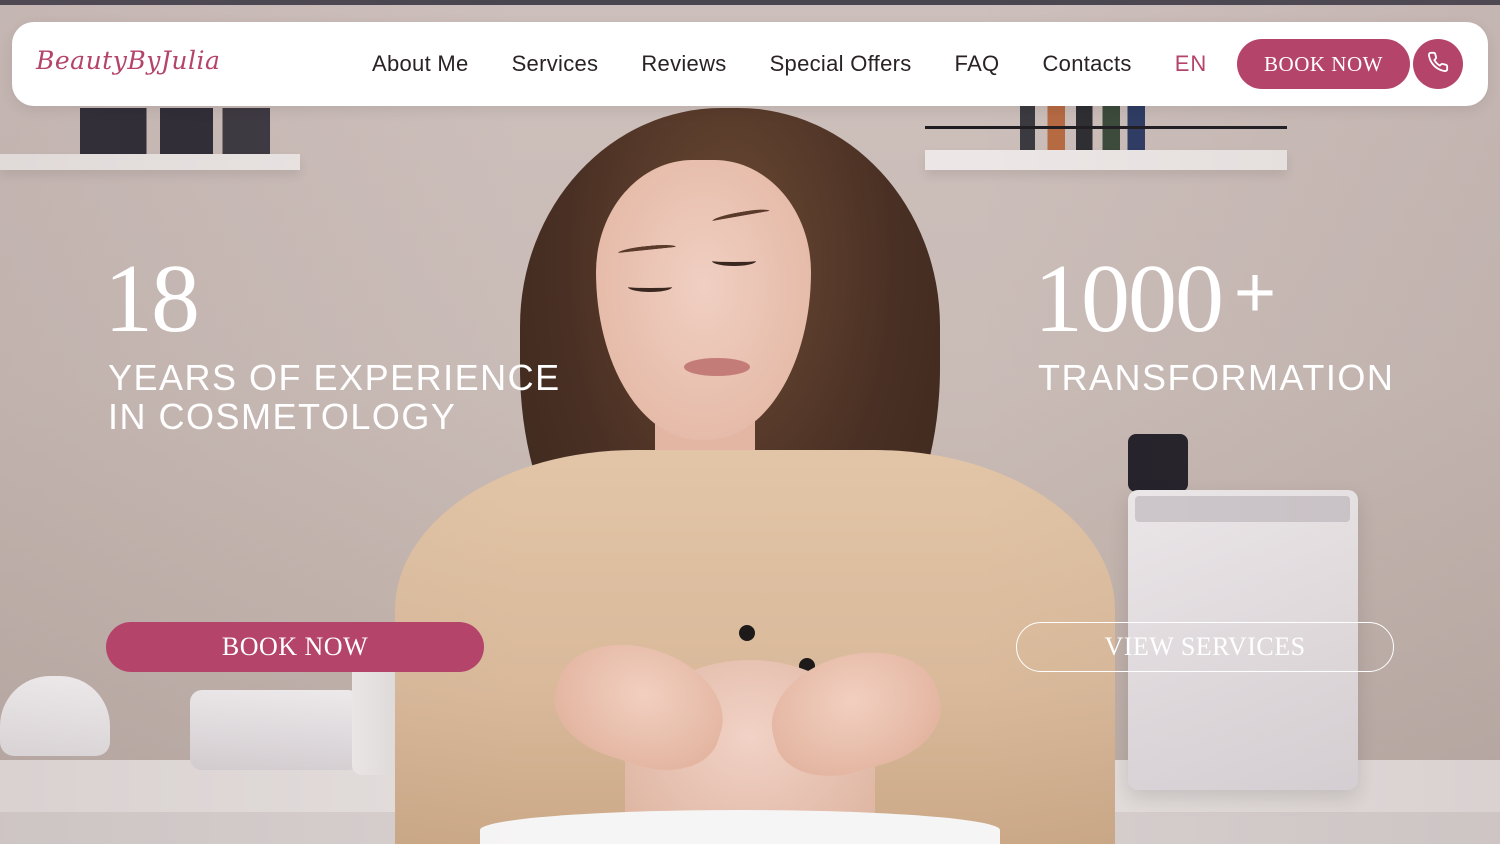  I want to click on view-services-button: VIEW SERVICES, so click(1205, 647).